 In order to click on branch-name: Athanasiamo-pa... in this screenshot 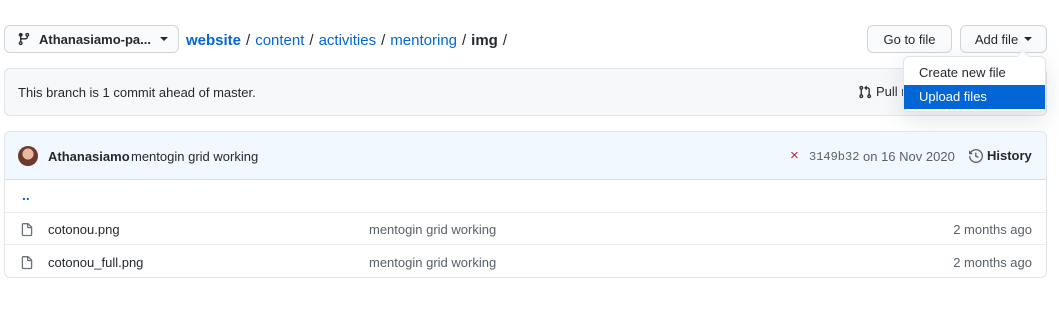, I will do `click(95, 39)`.